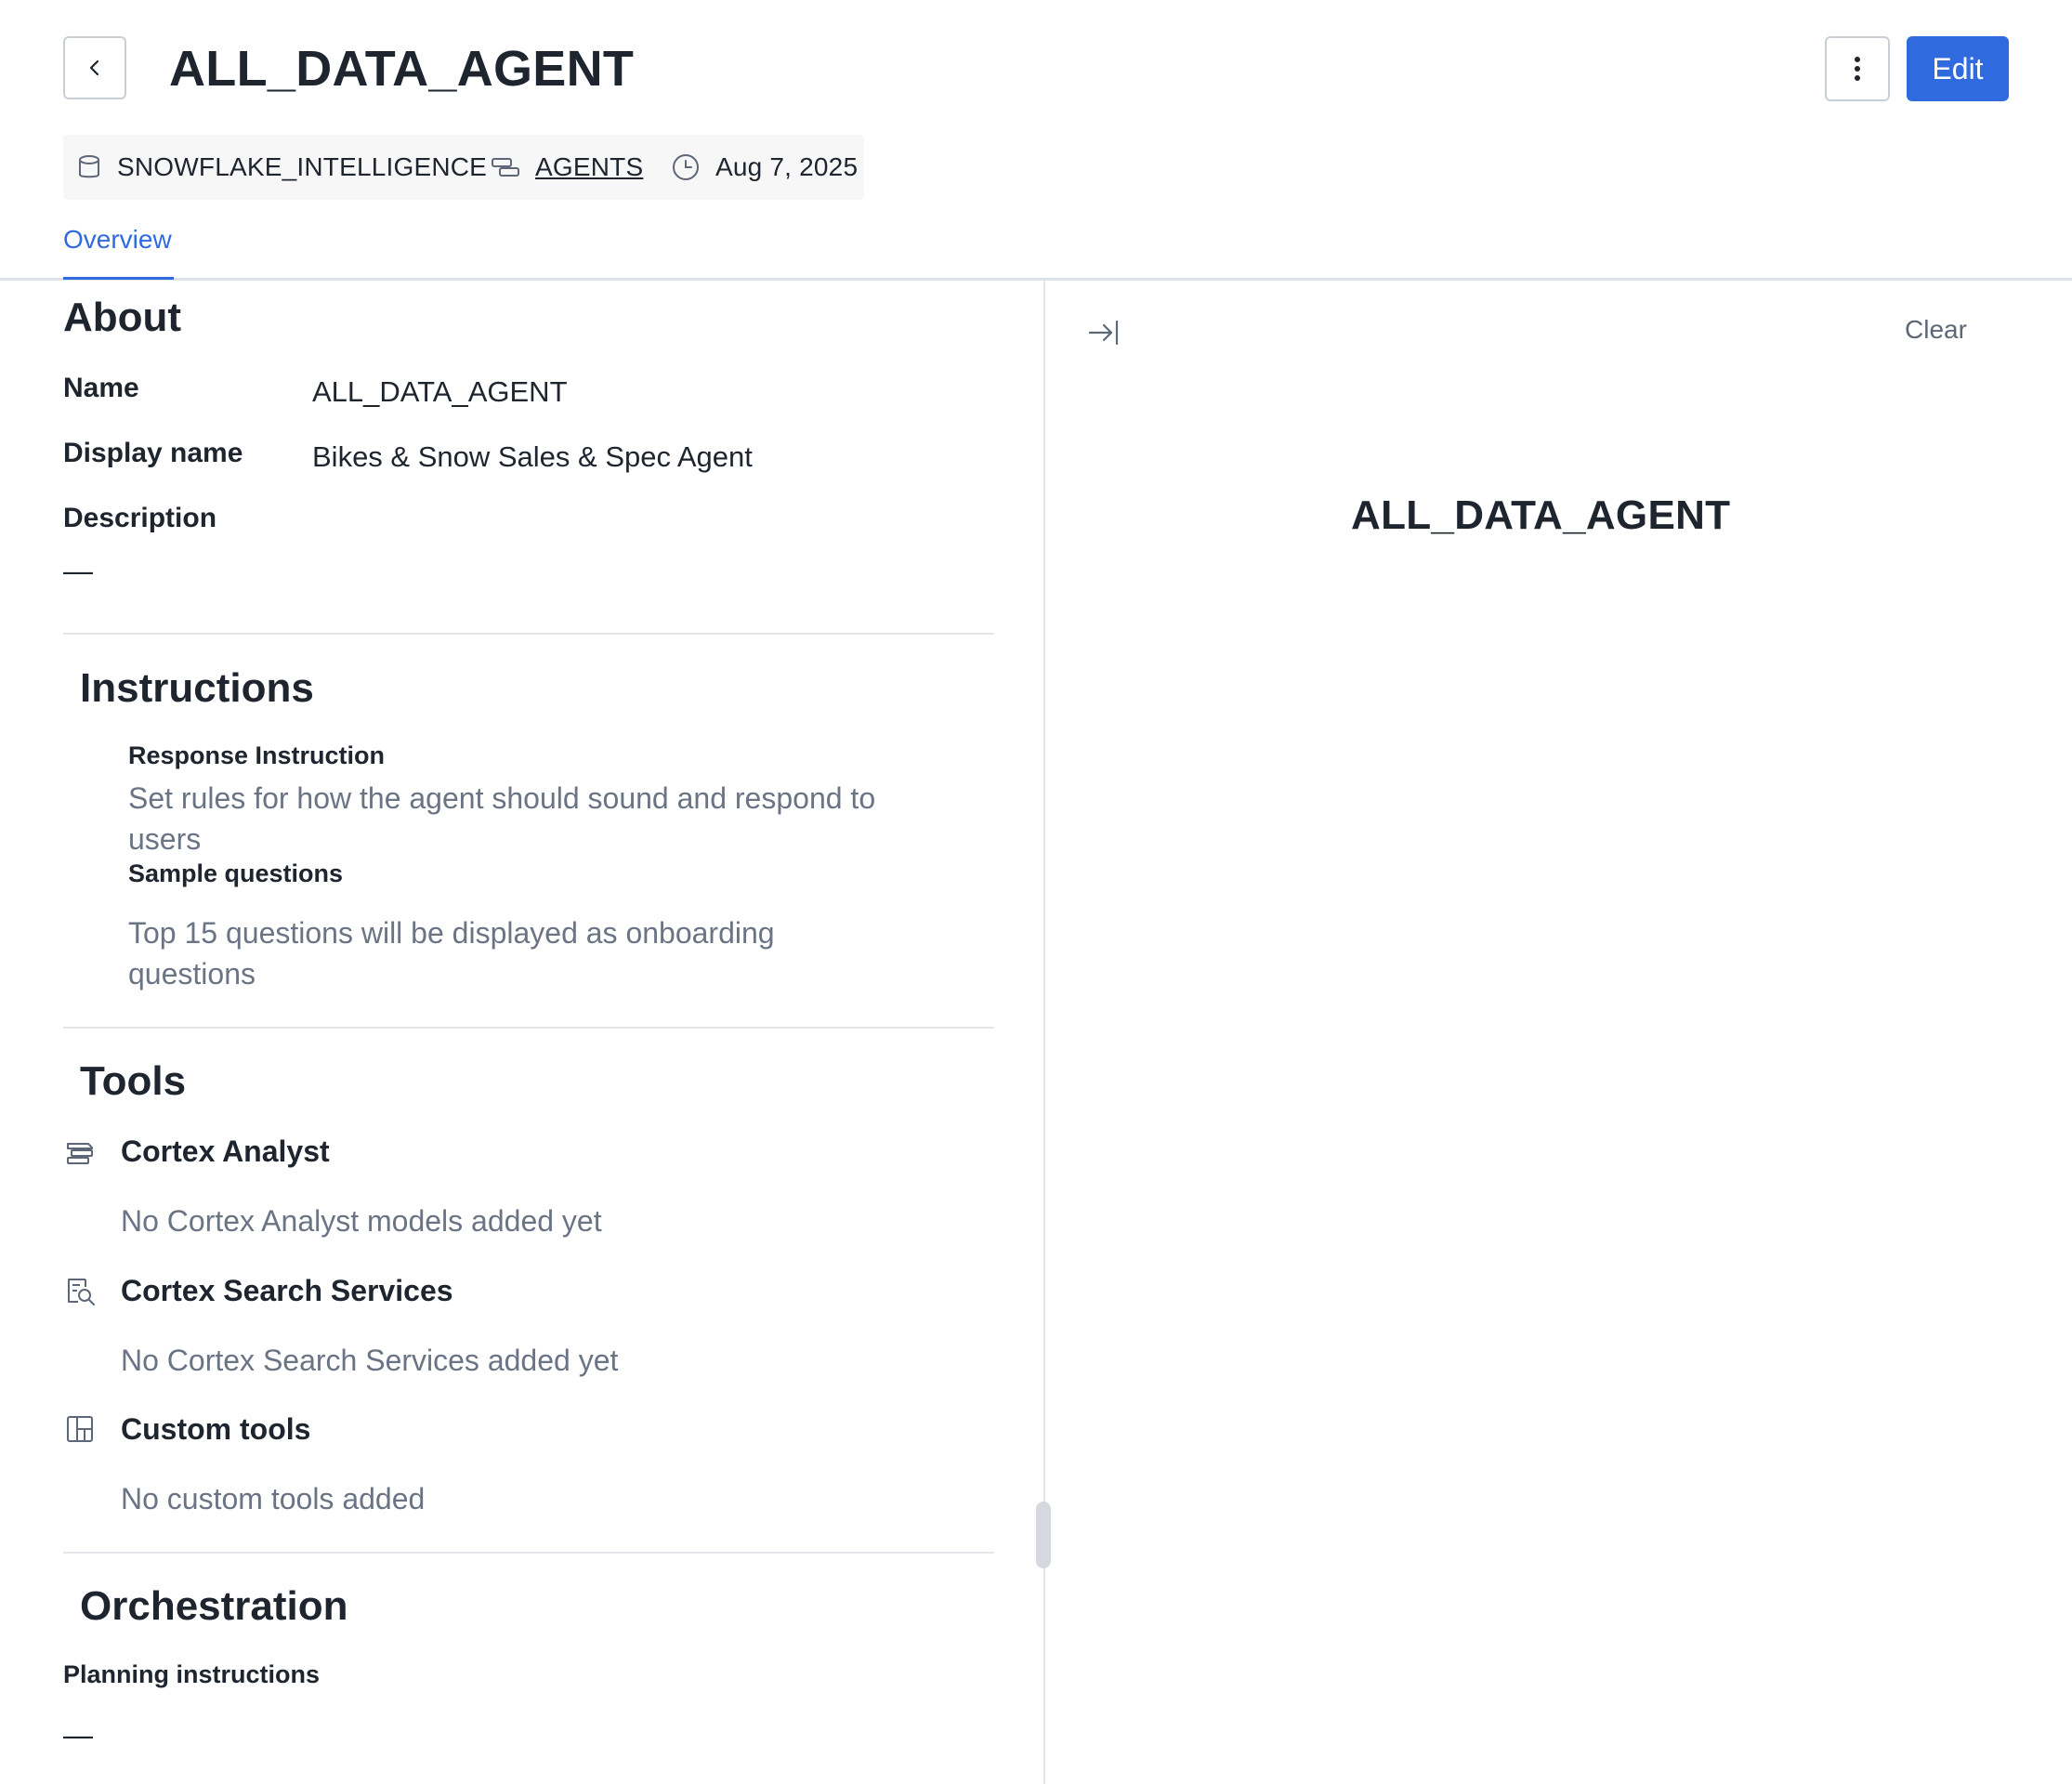  Describe the element at coordinates (1958, 68) in the screenshot. I see `edit-button: Edit` at that location.